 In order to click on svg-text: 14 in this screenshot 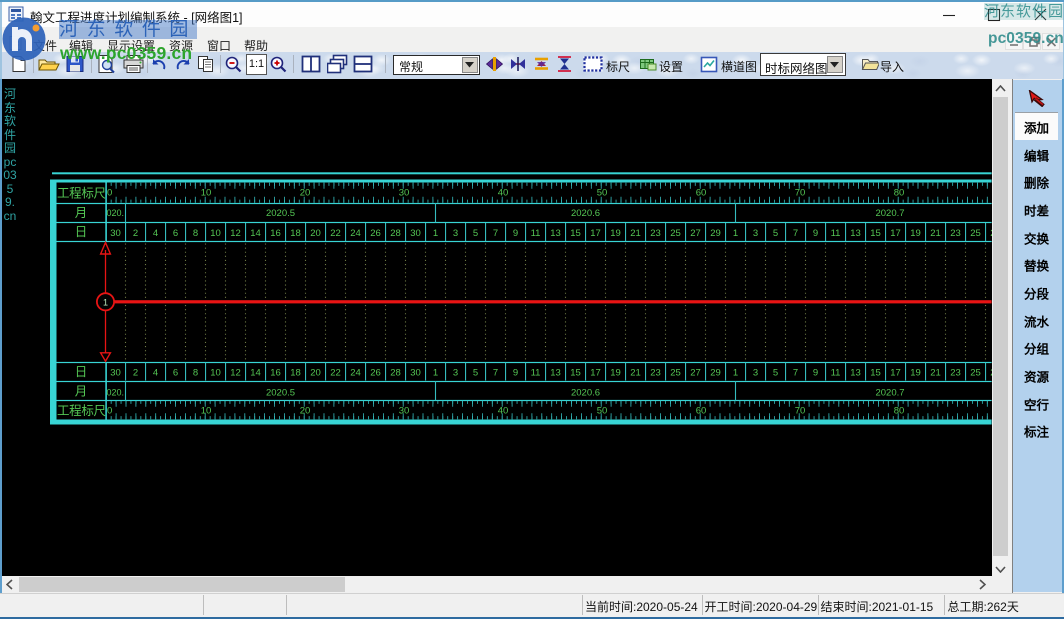, I will do `click(255, 233)`.